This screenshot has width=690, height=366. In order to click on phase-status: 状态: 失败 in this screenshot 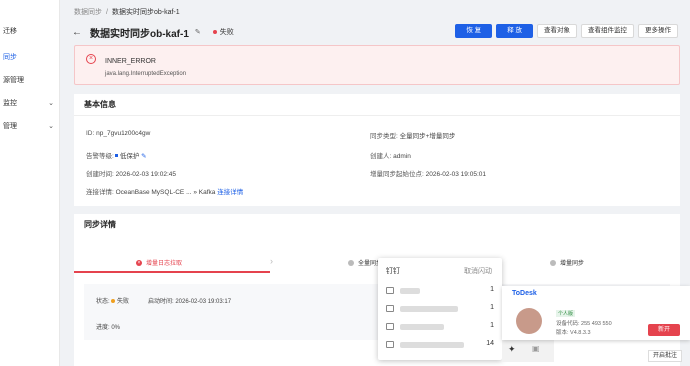, I will do `click(112, 300)`.